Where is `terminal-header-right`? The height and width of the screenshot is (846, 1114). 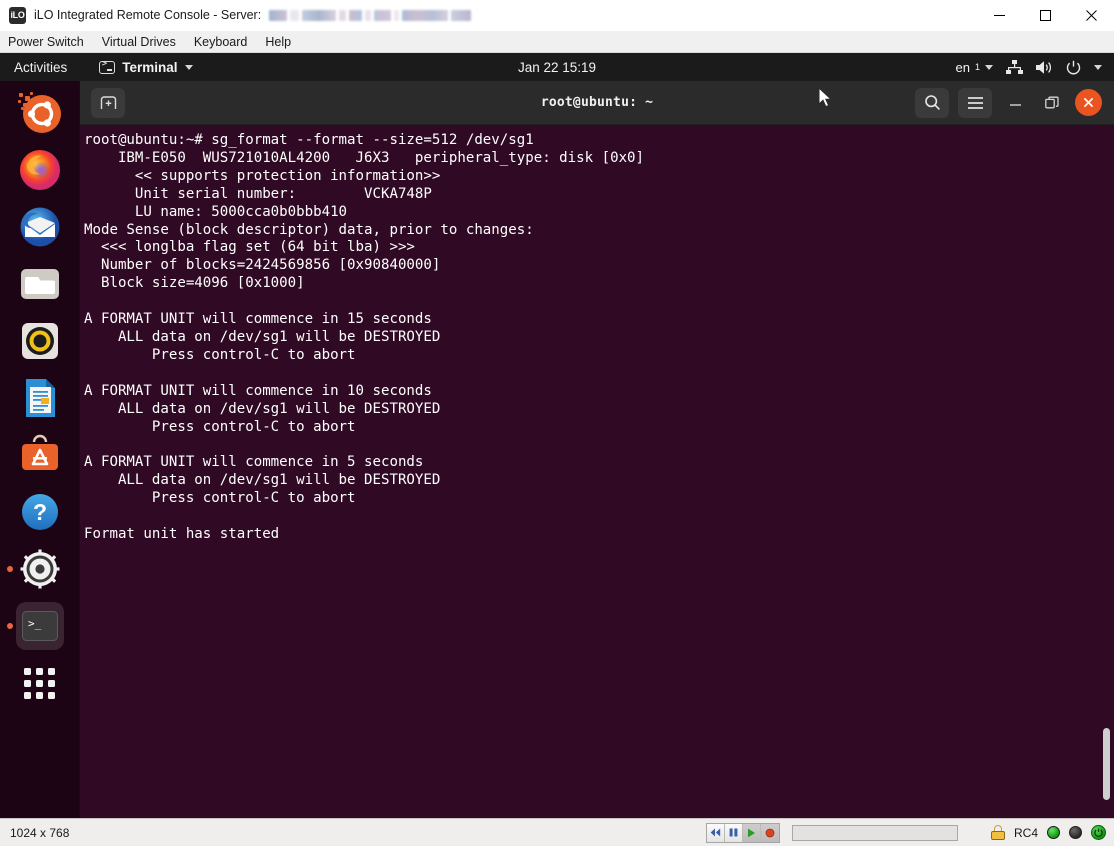
terminal-header-right is located at coordinates (1014, 102).